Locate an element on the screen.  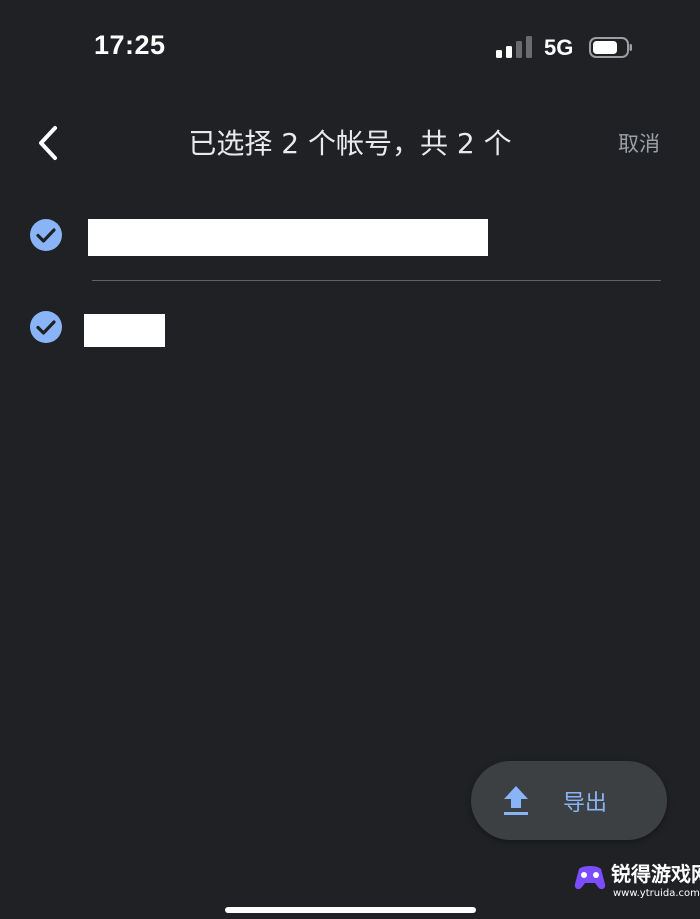
battery-icon is located at coordinates (610, 47).